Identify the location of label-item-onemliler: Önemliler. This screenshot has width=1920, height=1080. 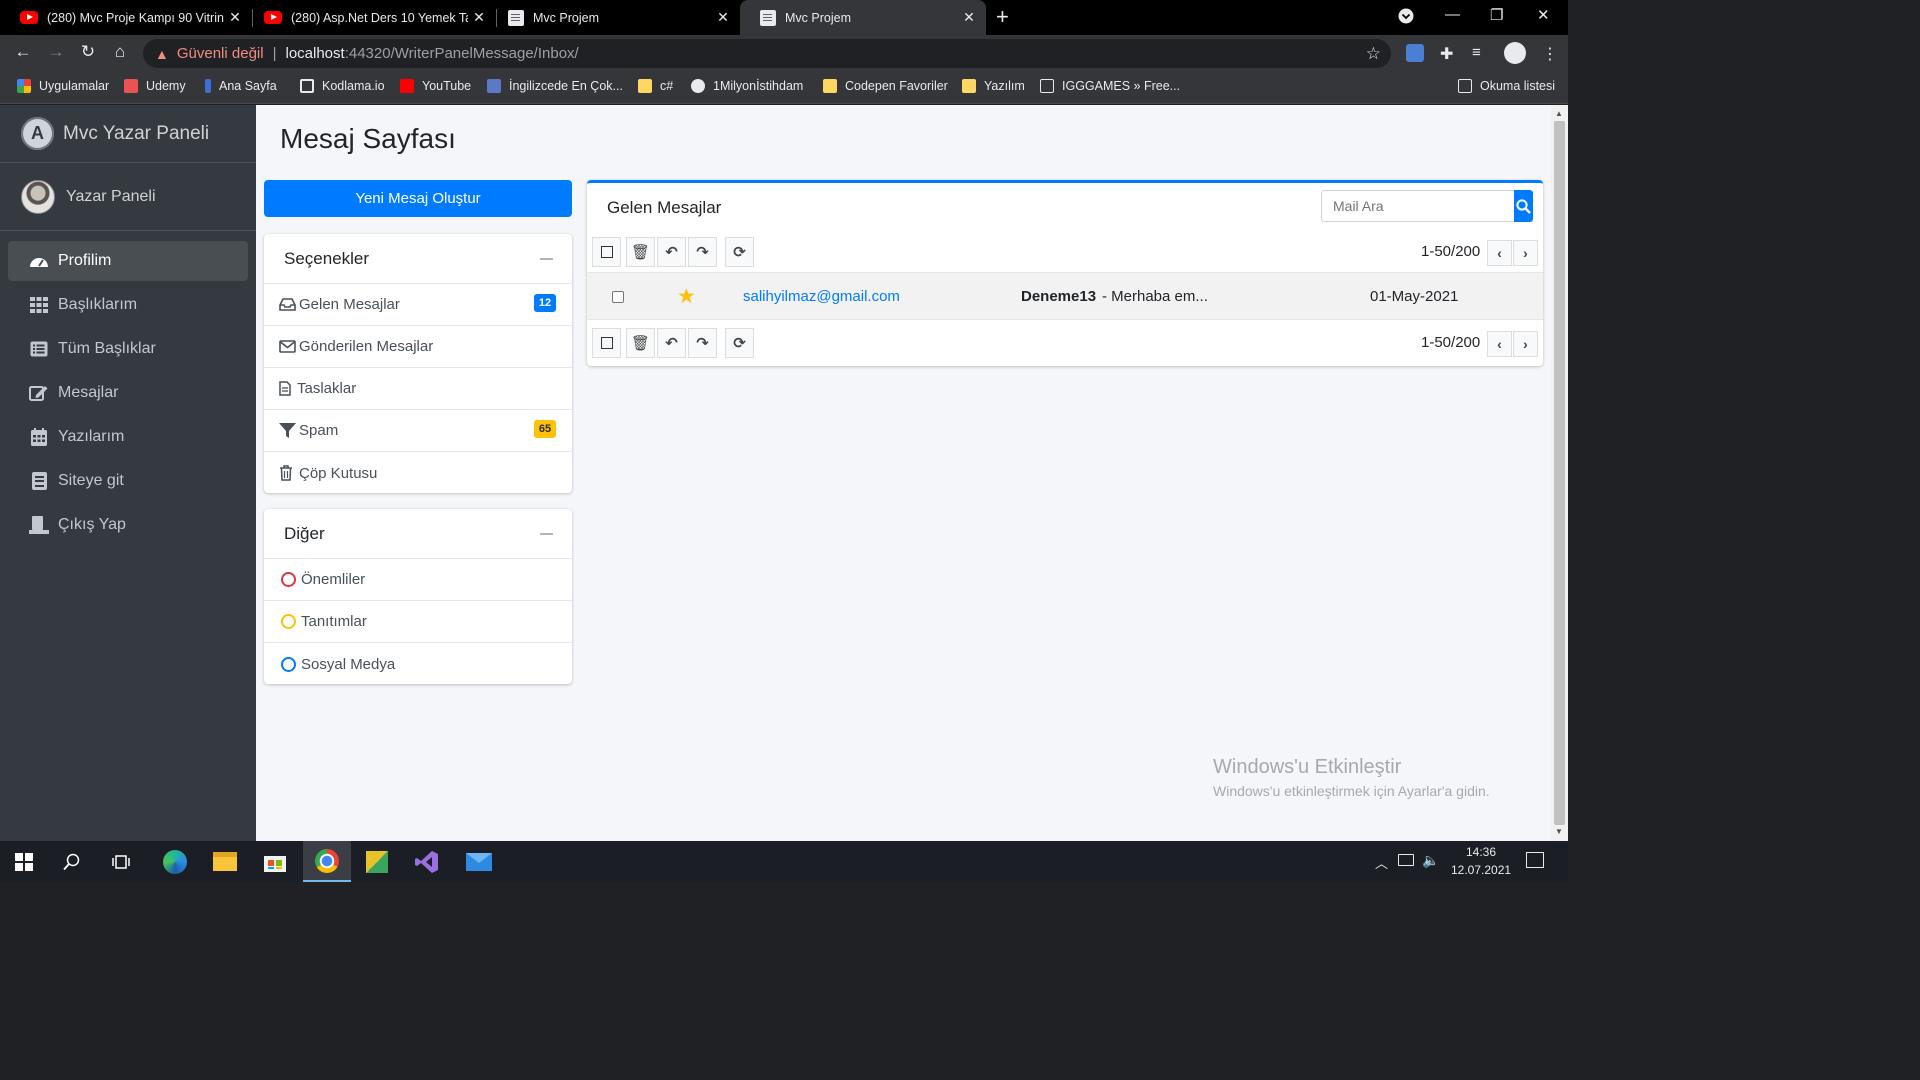
(418, 580).